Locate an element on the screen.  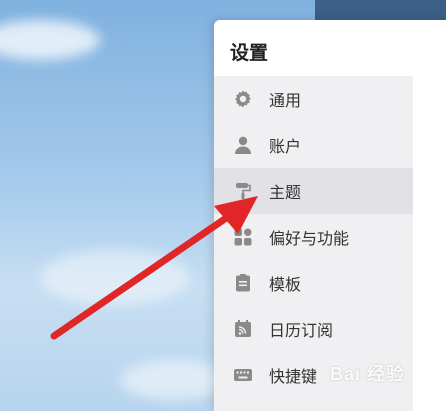
watermark: Bai 经验 is located at coordinates (368, 374).